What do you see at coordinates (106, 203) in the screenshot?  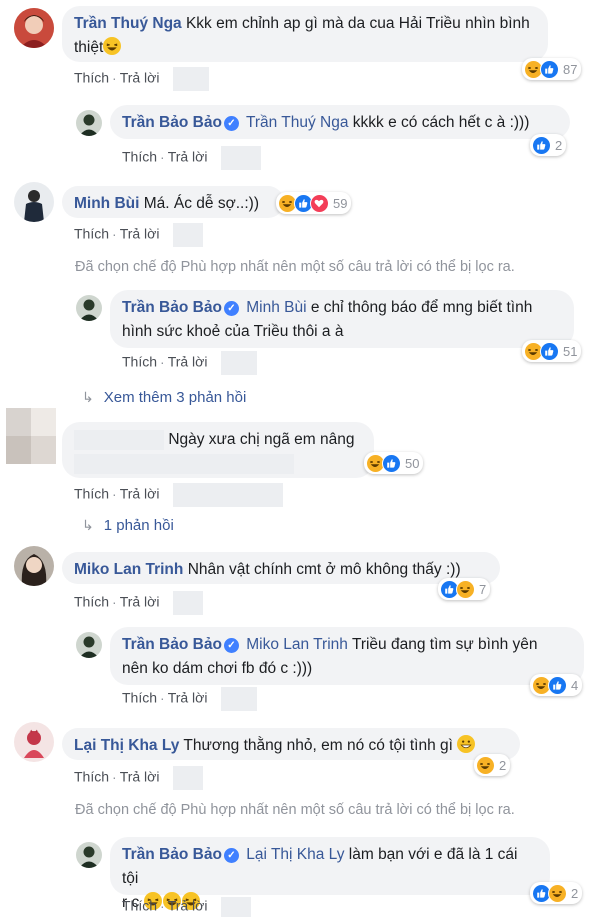 I see `commenter-name: Minh Bùi` at bounding box center [106, 203].